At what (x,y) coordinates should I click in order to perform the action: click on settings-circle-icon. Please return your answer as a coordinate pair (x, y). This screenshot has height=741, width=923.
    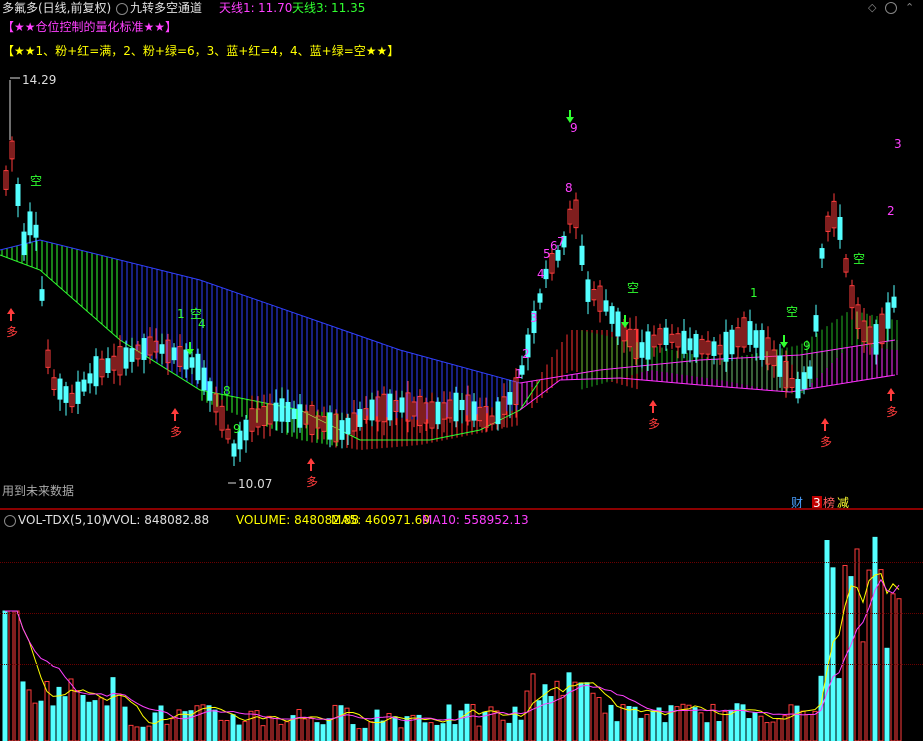
    Looking at the image, I should click on (891, 8).